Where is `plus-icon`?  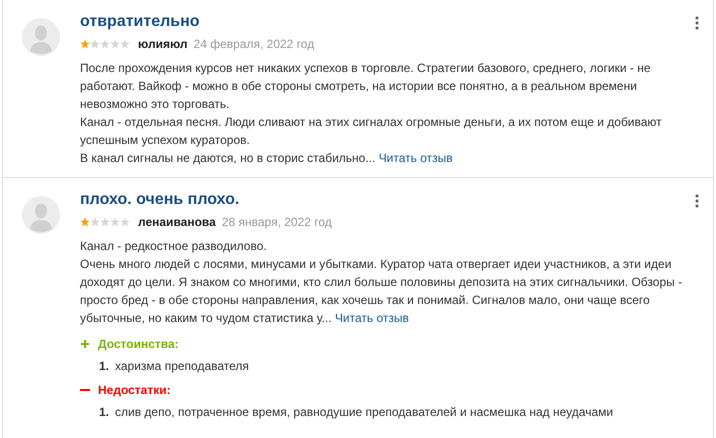
plus-icon is located at coordinates (85, 344).